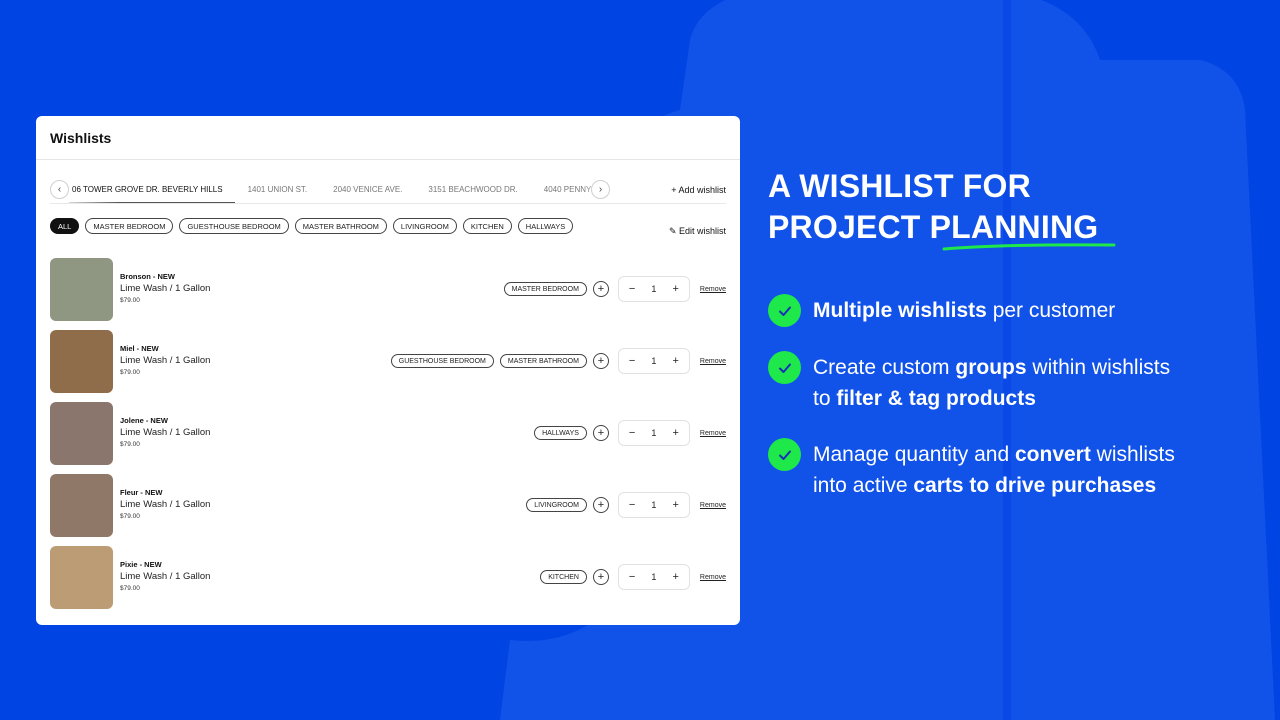 Image resolution: width=1280 pixels, height=720 pixels. What do you see at coordinates (543, 361) in the screenshot?
I see `item-group-tag: MASTER BATHROOM` at bounding box center [543, 361].